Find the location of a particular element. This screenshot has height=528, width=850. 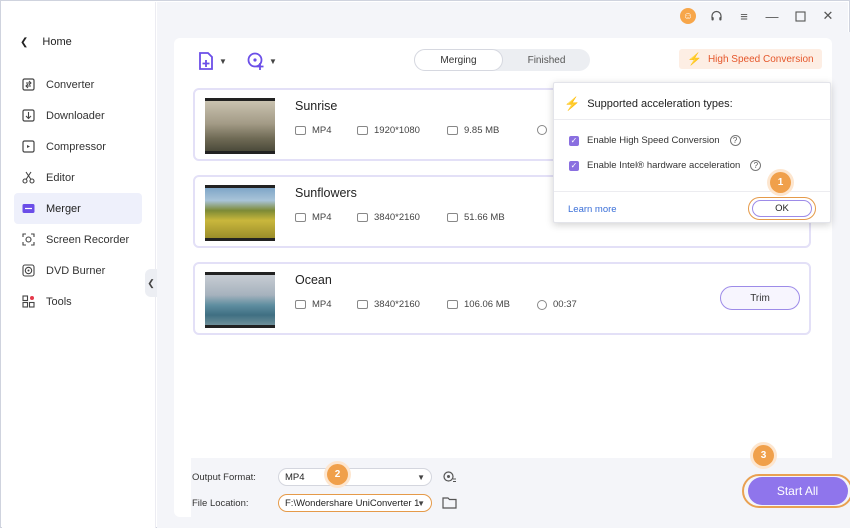

sidebar-item-compressor: Compressor is located at coordinates (78, 146).